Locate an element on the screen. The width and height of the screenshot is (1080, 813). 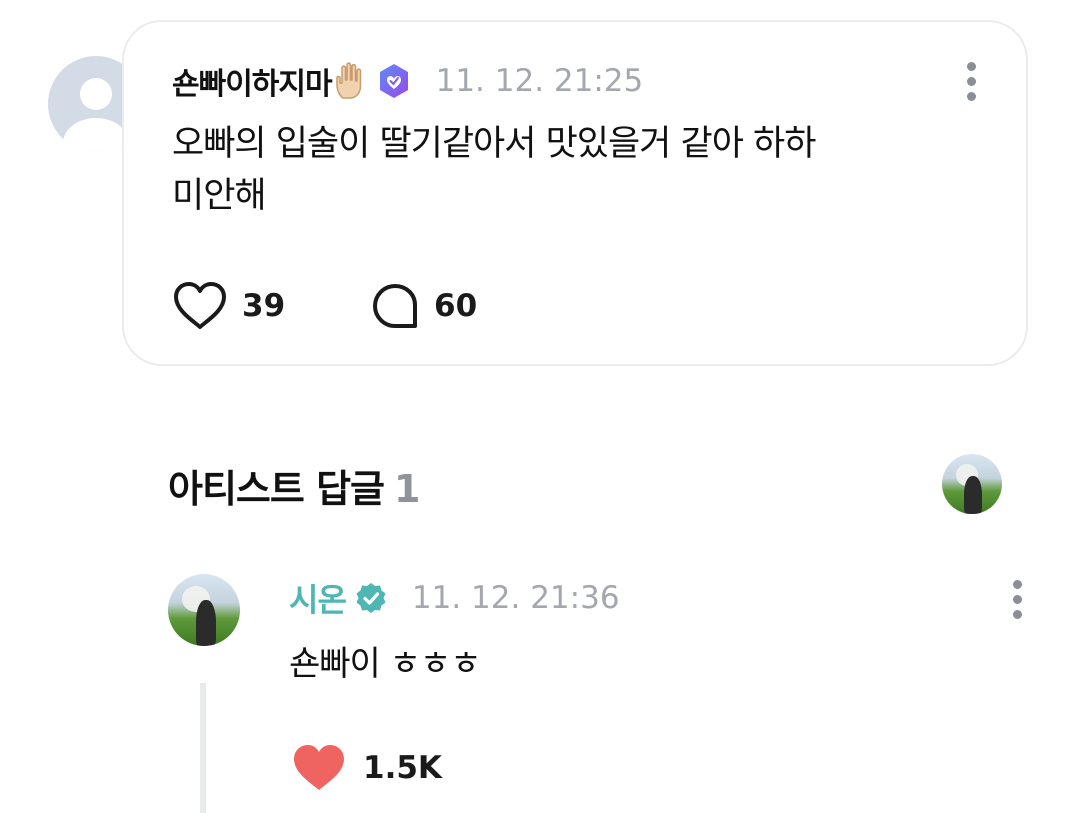
artist-replies-count: 1 is located at coordinates (407, 489).